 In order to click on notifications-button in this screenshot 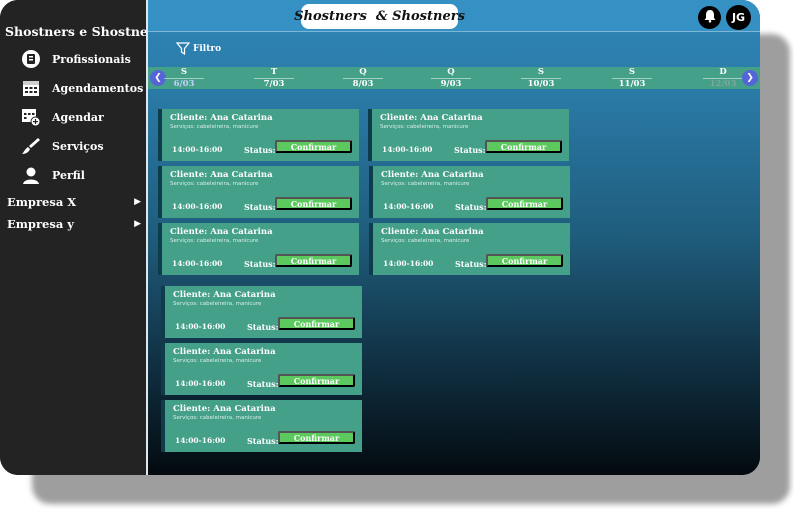, I will do `click(709, 17)`.